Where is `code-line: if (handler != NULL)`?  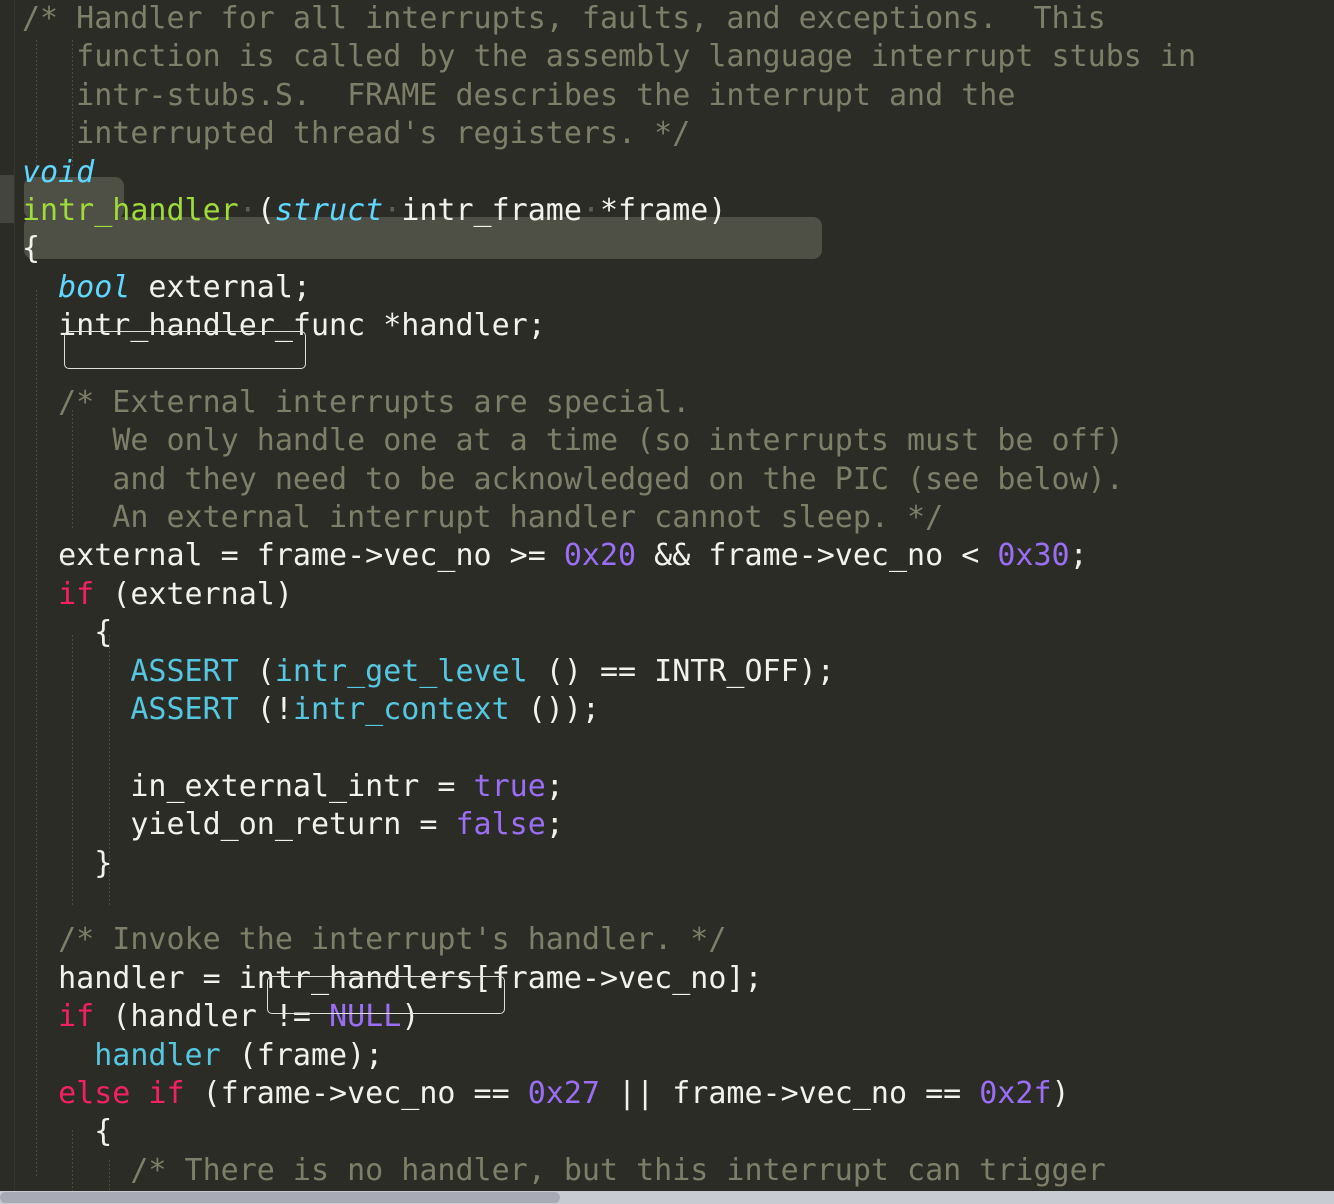
code-line: if (handler != NULL) is located at coordinates (667, 1017).